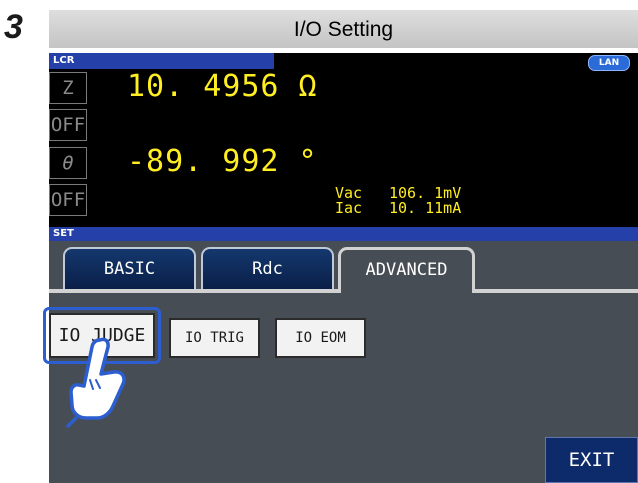 This screenshot has height=483, width=638. What do you see at coordinates (161, 61) in the screenshot?
I see `mode-strip: LCR` at bounding box center [161, 61].